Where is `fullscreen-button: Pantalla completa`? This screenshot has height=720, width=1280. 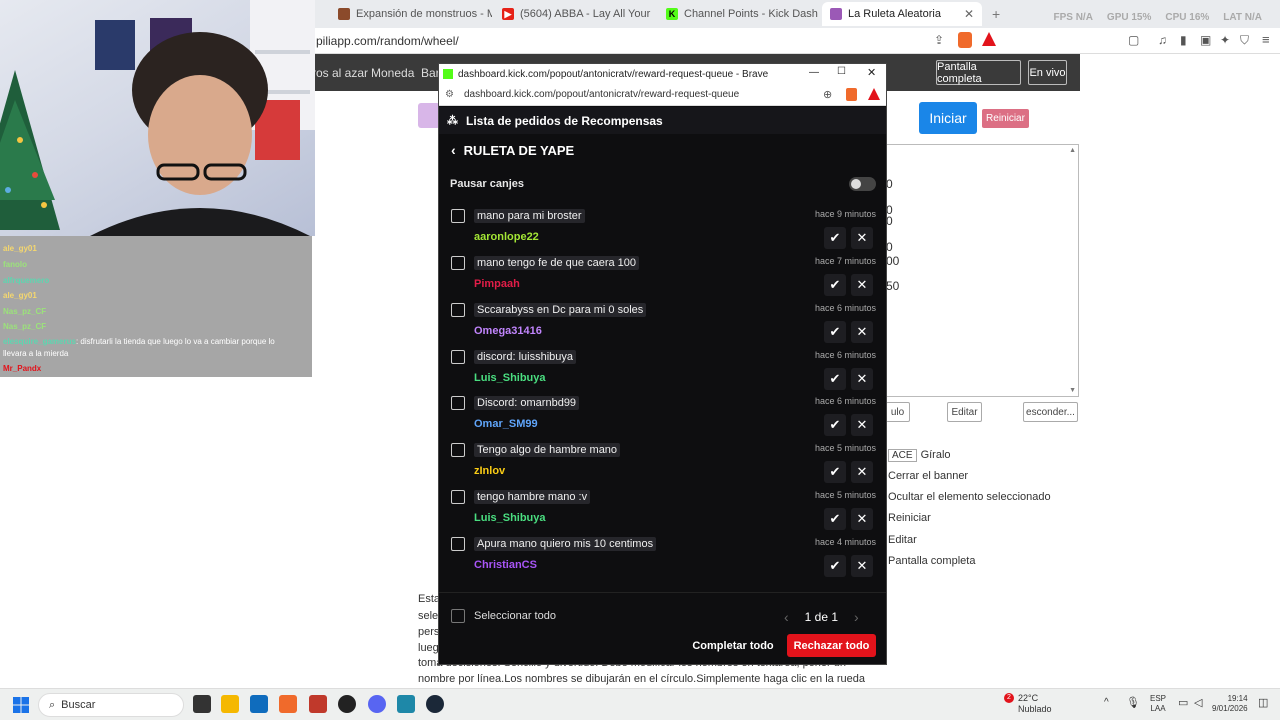 fullscreen-button: Pantalla completa is located at coordinates (978, 72).